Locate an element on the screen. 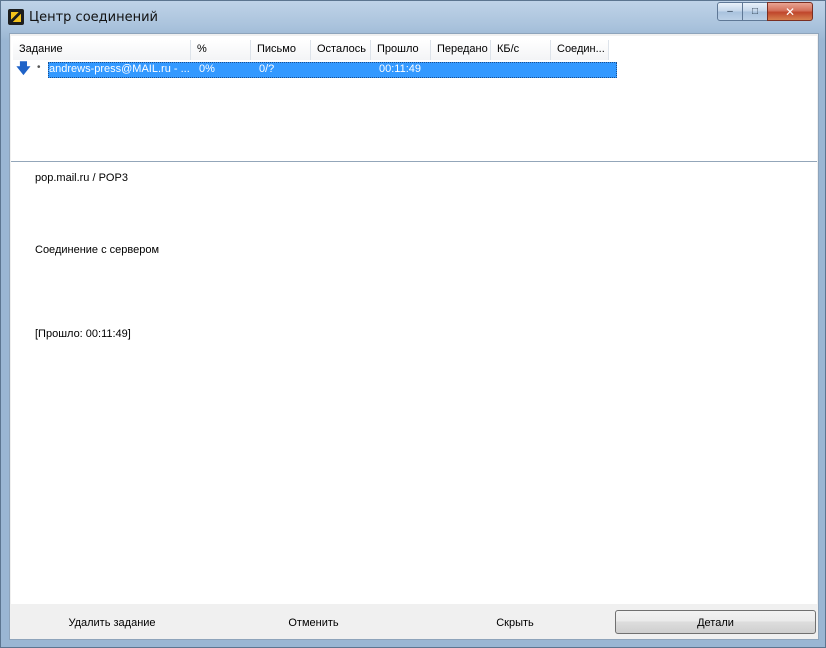 The image size is (826, 648). minimize-button: – is located at coordinates (730, 11).